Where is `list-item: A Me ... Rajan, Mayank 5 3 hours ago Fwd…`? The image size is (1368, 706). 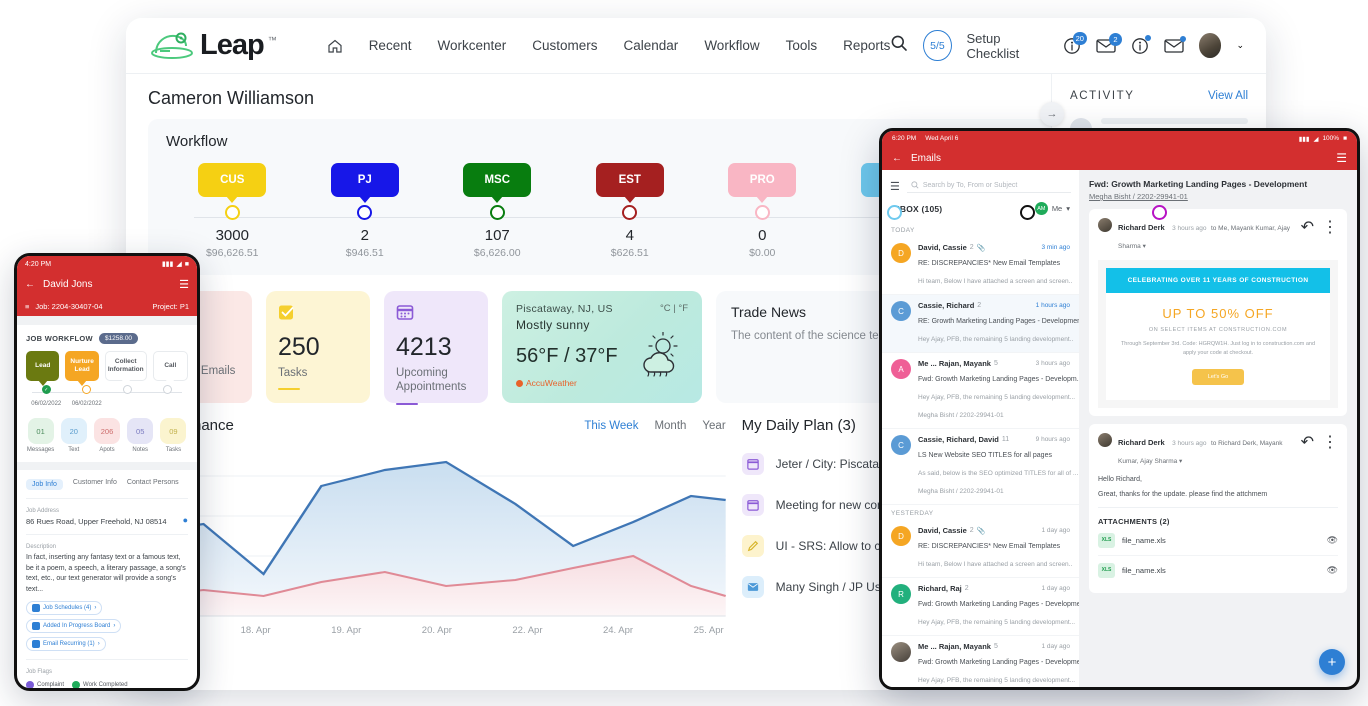 list-item: A Me ... Rajan, Mayank 5 3 hours ago Fwd… is located at coordinates (980, 391).